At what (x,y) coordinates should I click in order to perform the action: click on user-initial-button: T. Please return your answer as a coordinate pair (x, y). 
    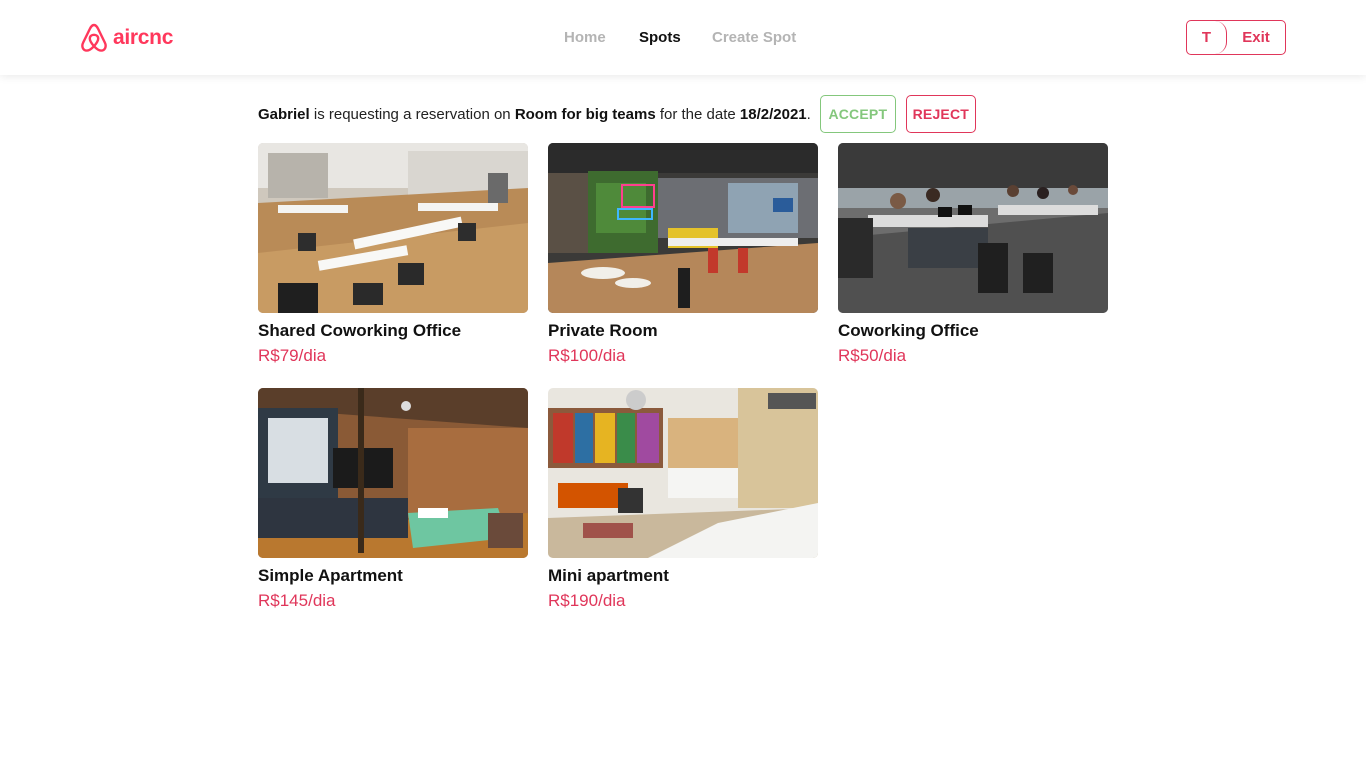
    Looking at the image, I should click on (1207, 37).